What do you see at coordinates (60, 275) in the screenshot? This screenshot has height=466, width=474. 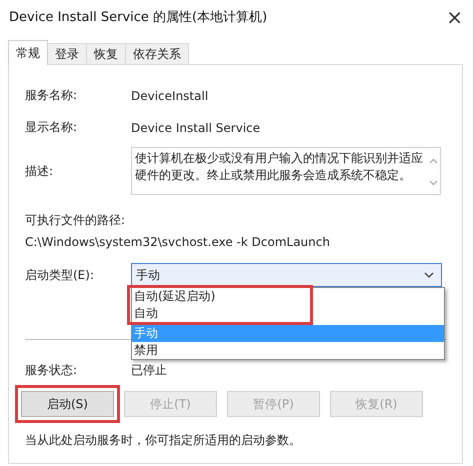 I see `field-label: 启动类型(E):` at bounding box center [60, 275].